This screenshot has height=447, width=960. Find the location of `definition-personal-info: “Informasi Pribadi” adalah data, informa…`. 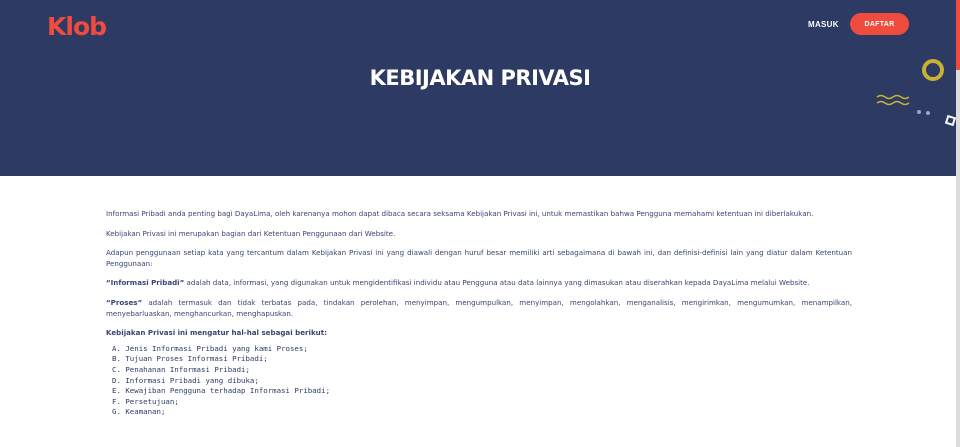

definition-personal-info: “Informasi Pribadi” adalah data, informa… is located at coordinates (479, 283).